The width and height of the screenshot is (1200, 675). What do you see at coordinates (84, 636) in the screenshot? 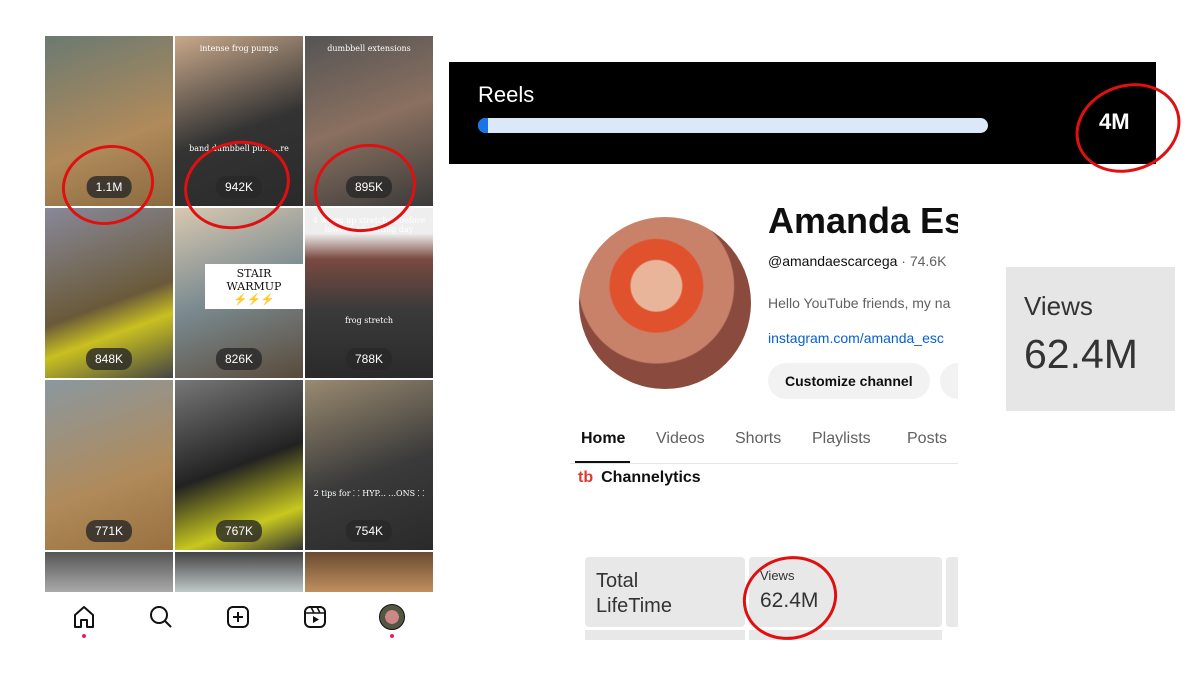
I see `home-notification-dot` at bounding box center [84, 636].